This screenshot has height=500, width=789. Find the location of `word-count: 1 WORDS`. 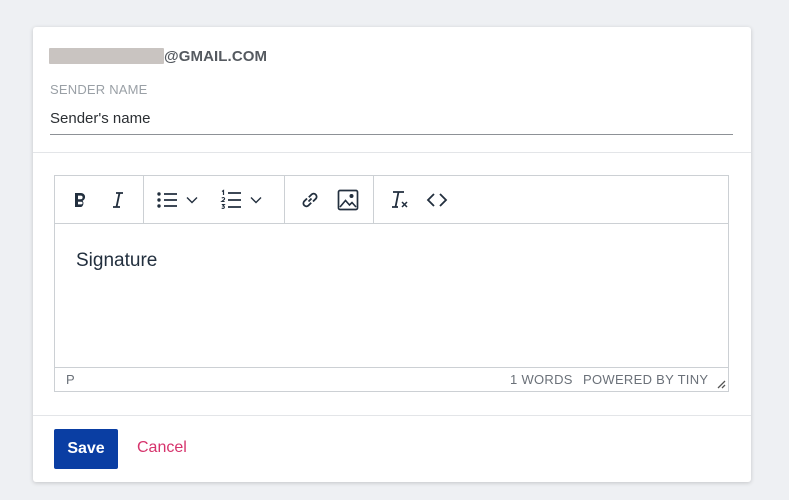

word-count: 1 WORDS is located at coordinates (541, 379).